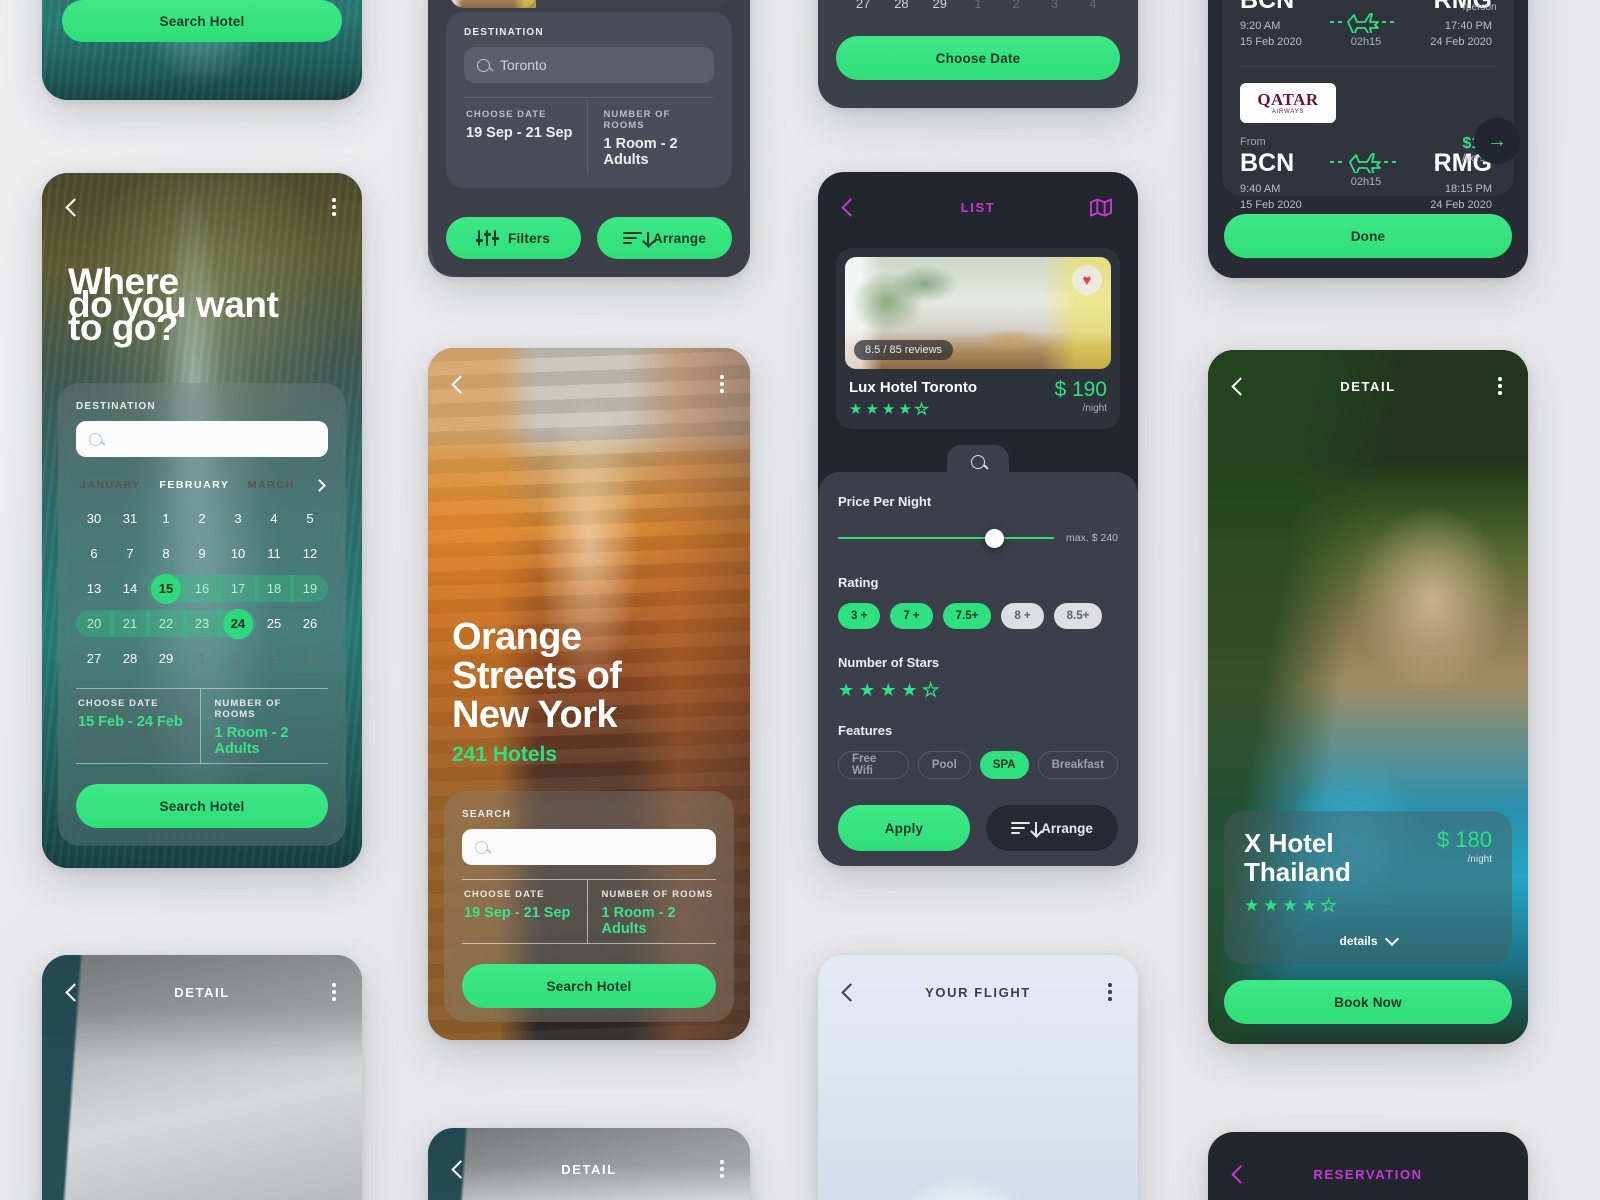 This screenshot has width=1600, height=1200. What do you see at coordinates (944, 765) in the screenshot?
I see `feature-chip: Pool` at bounding box center [944, 765].